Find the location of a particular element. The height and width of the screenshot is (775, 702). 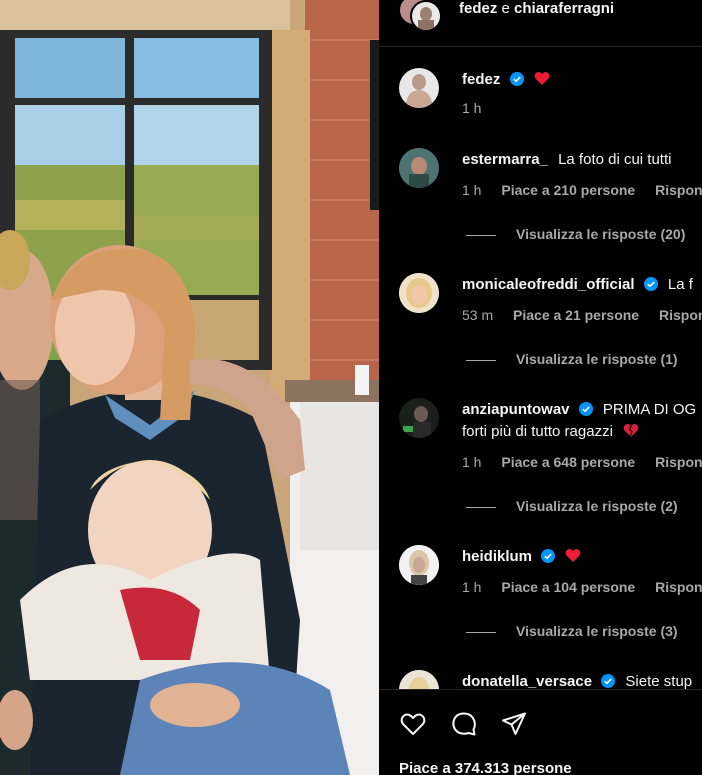

comment-line: anziapuntowav PRIMA DI OG is located at coordinates (579, 409).